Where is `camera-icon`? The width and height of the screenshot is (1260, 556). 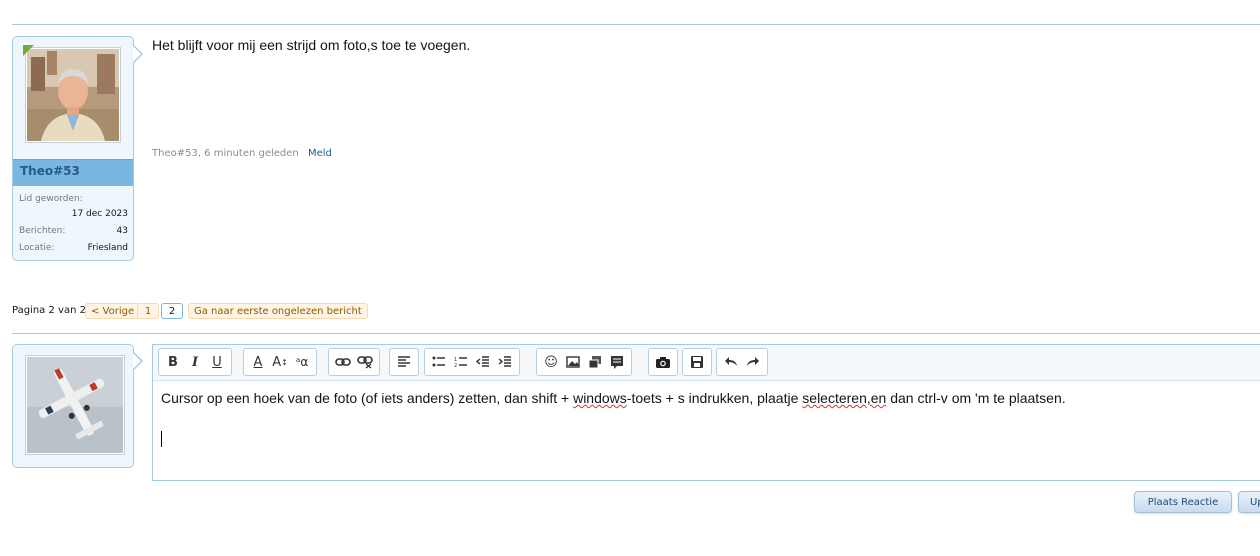 camera-icon is located at coordinates (663, 362).